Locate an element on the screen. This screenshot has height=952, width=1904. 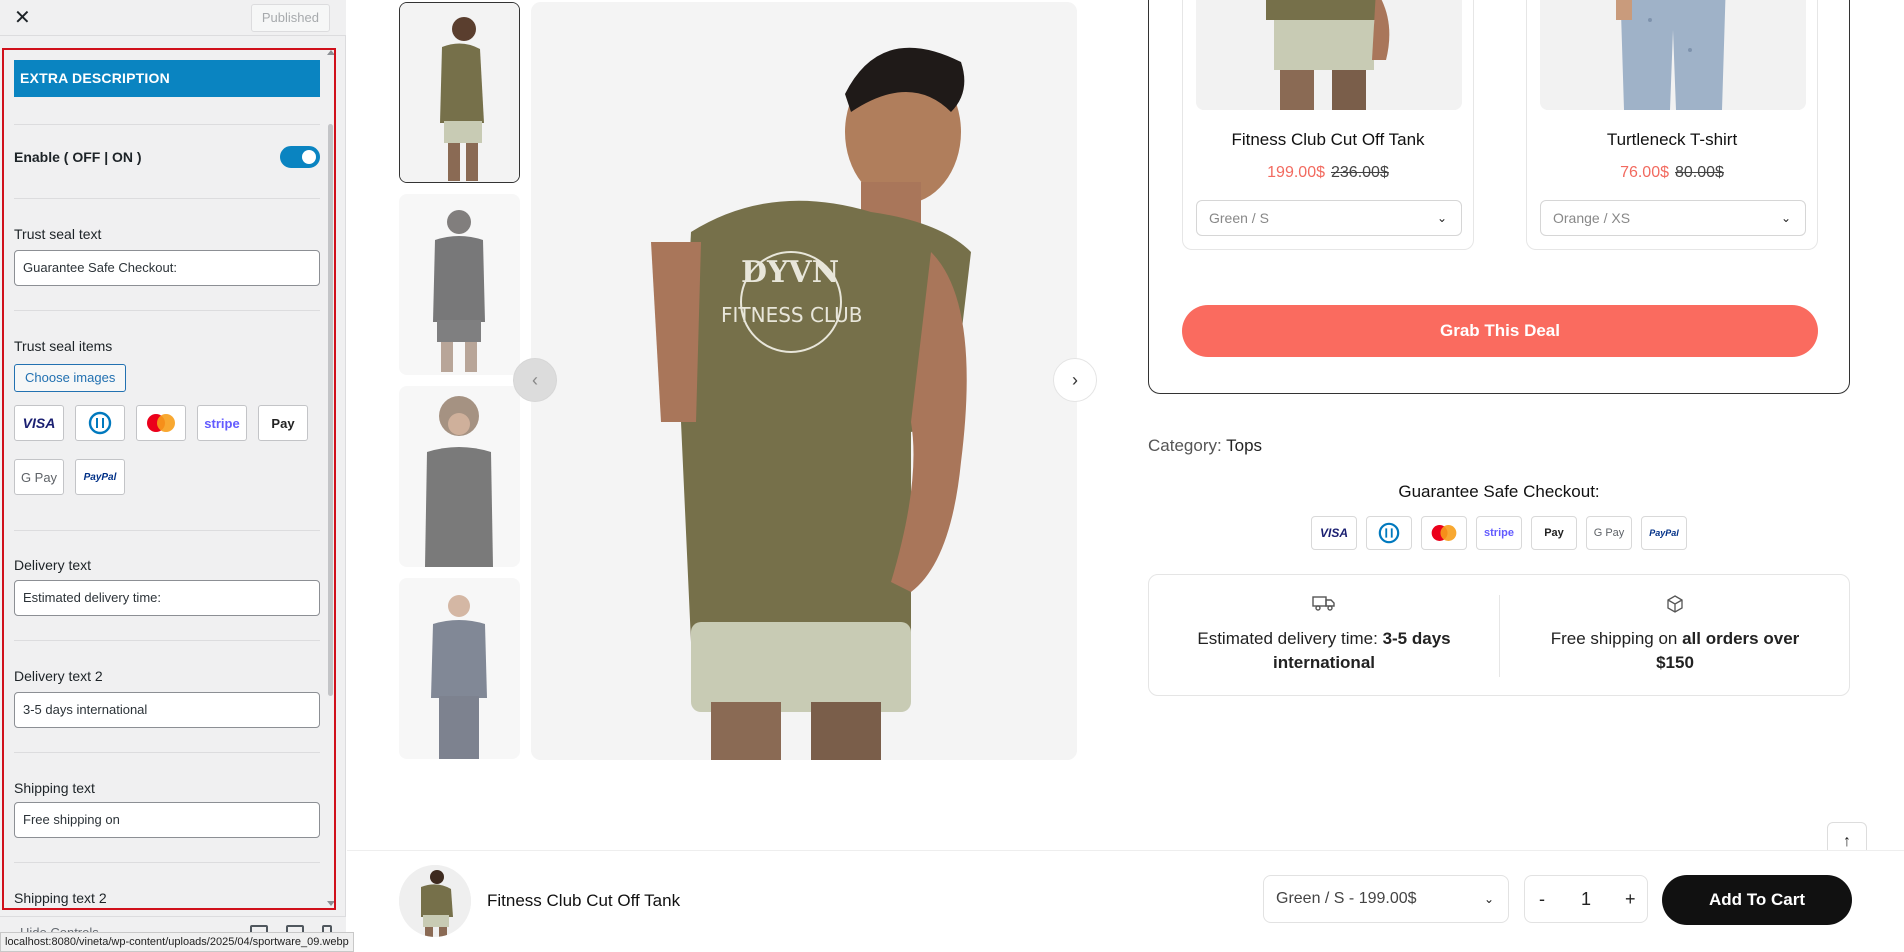
scrollbar-thumb is located at coordinates (330, 410).